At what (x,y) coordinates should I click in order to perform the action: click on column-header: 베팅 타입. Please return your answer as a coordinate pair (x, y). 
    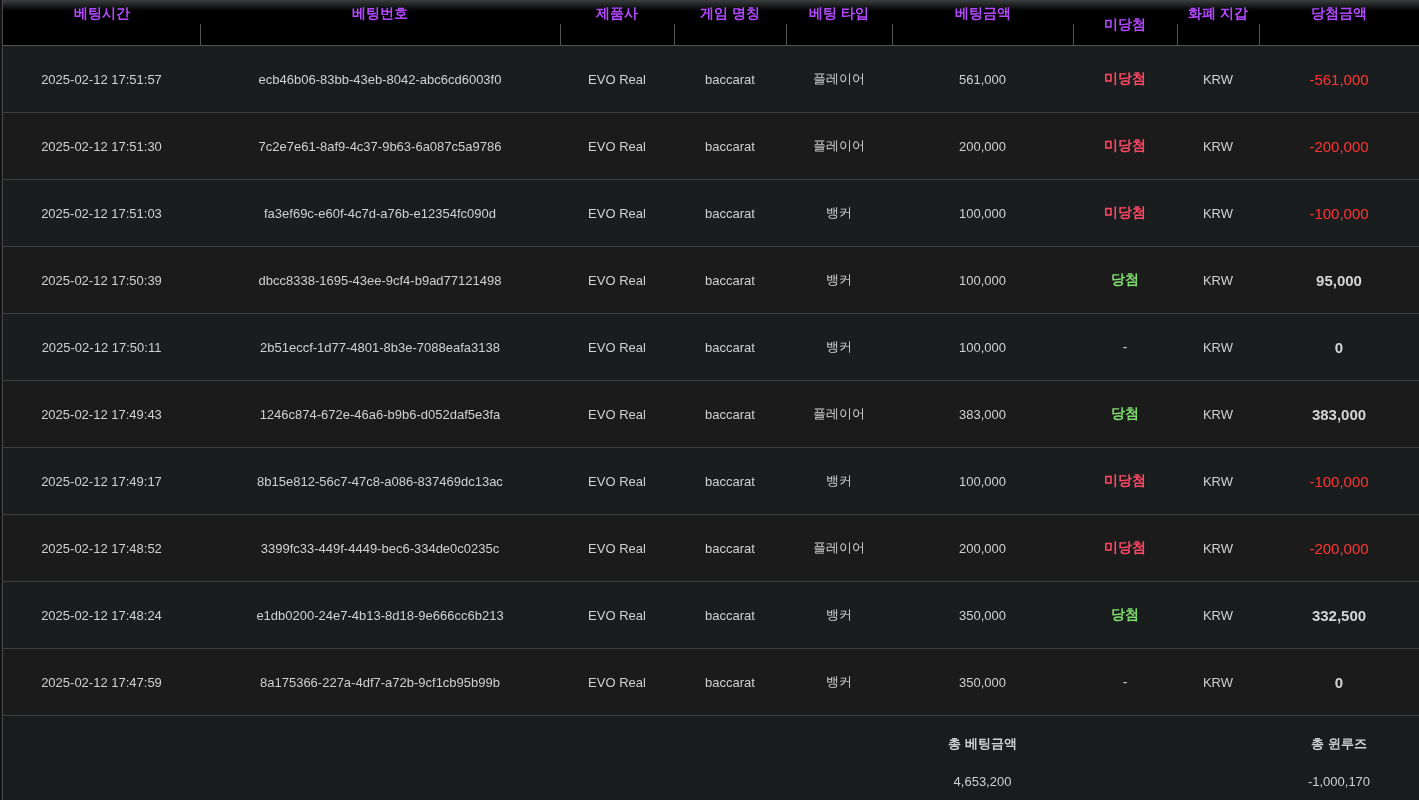
    Looking at the image, I should click on (839, 13).